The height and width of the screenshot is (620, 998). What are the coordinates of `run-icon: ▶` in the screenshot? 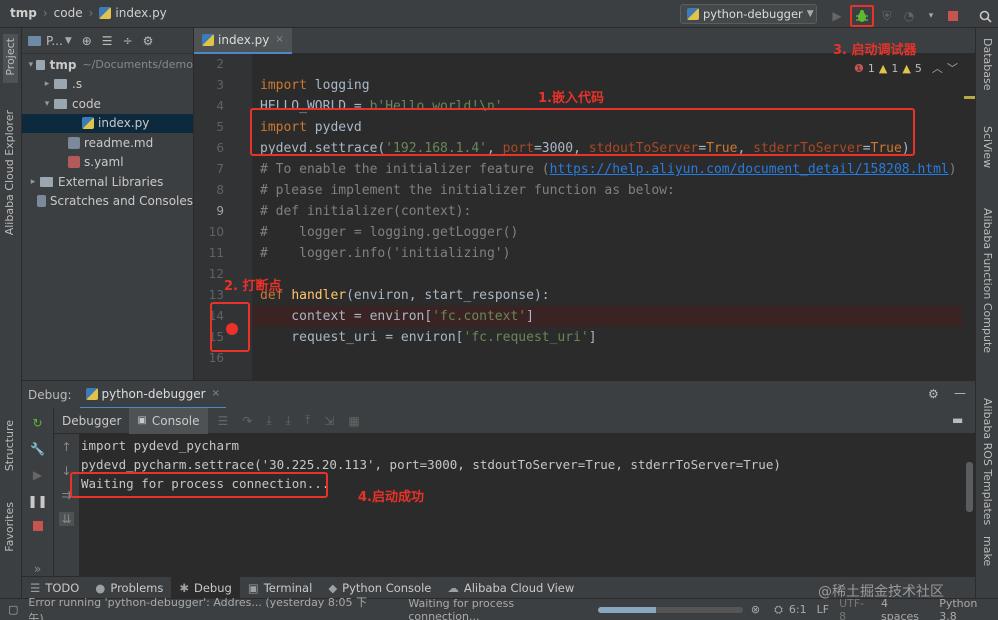 It's located at (837, 16).